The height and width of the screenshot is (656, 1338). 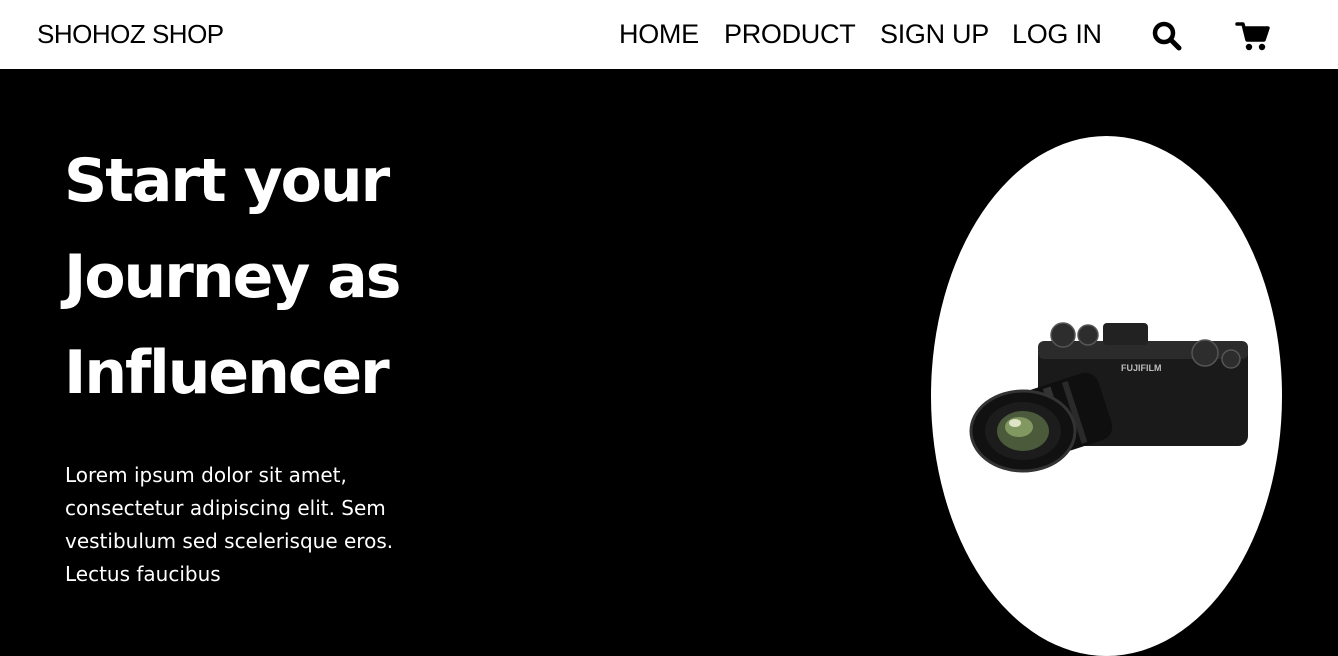 What do you see at coordinates (1057, 34) in the screenshot?
I see `nav-login-link: LOG IN` at bounding box center [1057, 34].